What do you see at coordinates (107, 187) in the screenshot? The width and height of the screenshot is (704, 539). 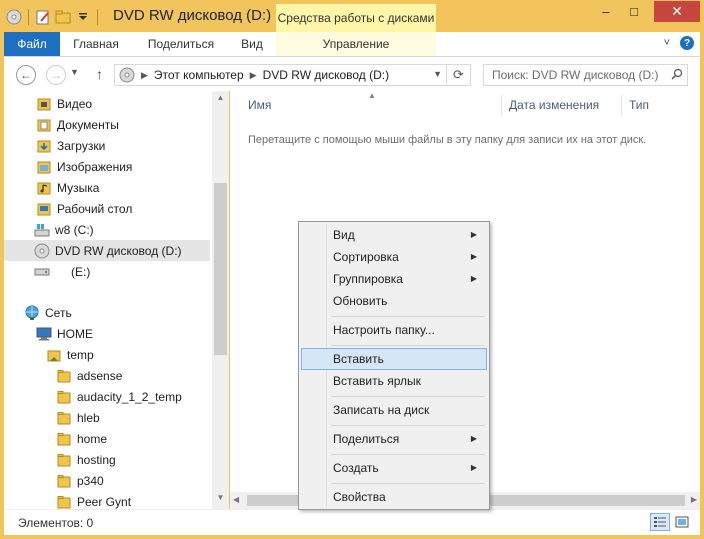 I see `nav-item-music: Музыка` at bounding box center [107, 187].